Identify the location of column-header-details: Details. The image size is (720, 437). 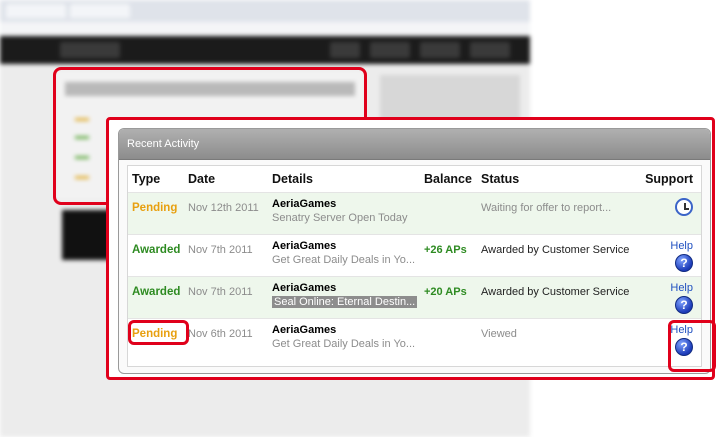
(292, 179).